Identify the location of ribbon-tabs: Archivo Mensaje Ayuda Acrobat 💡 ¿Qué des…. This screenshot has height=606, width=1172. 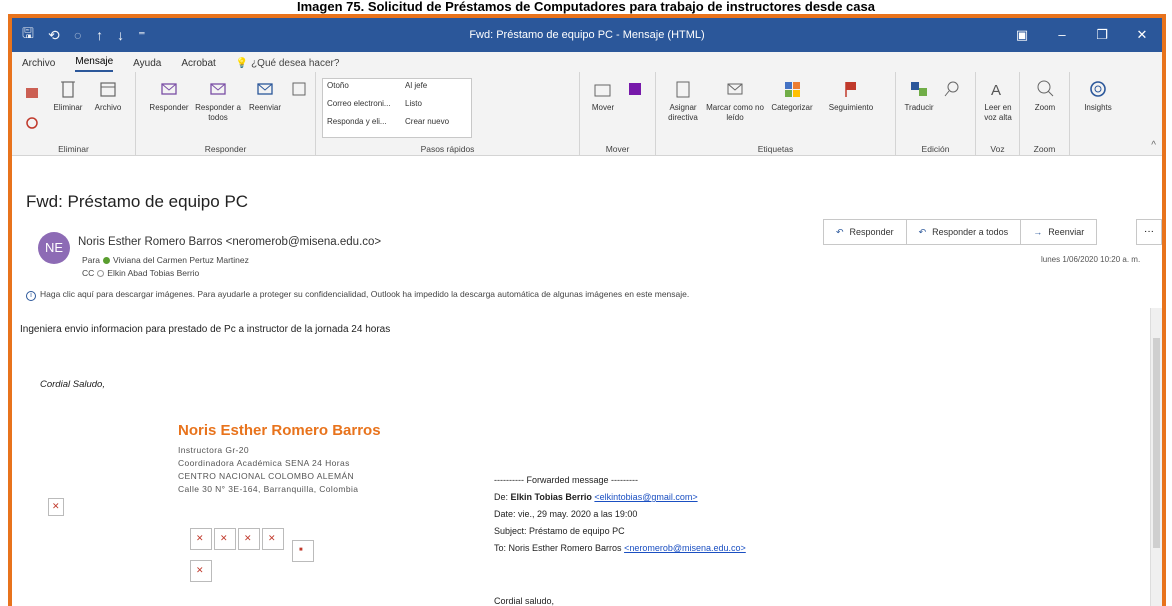
(587, 62).